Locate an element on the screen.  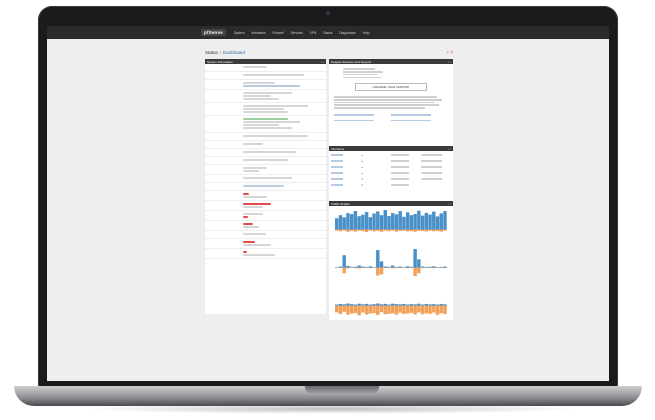
menu-item: Services is located at coordinates (297, 33).